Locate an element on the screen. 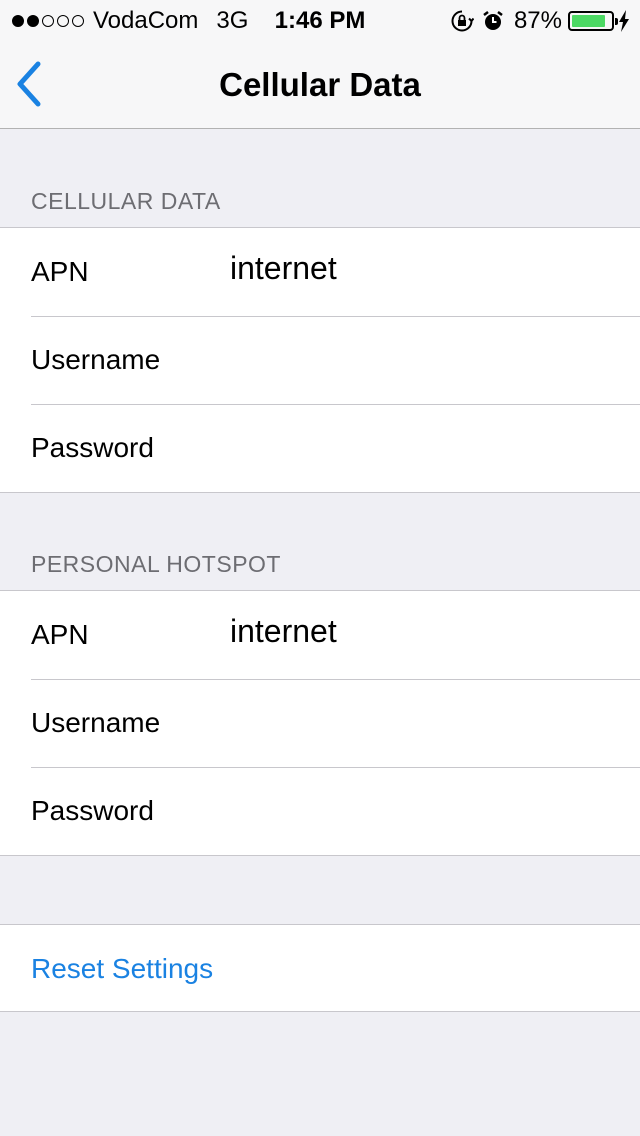 The image size is (640, 1136). status-right: 87% is located at coordinates (540, 21).